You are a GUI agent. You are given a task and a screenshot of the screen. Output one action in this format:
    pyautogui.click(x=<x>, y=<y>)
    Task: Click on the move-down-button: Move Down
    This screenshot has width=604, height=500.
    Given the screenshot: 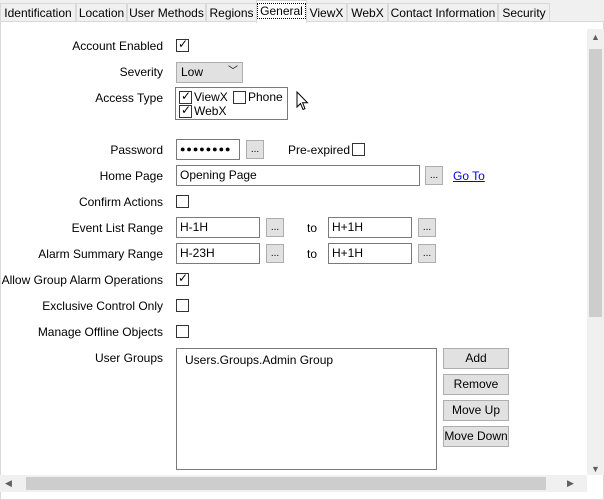 What is the action you would take?
    pyautogui.click(x=476, y=436)
    